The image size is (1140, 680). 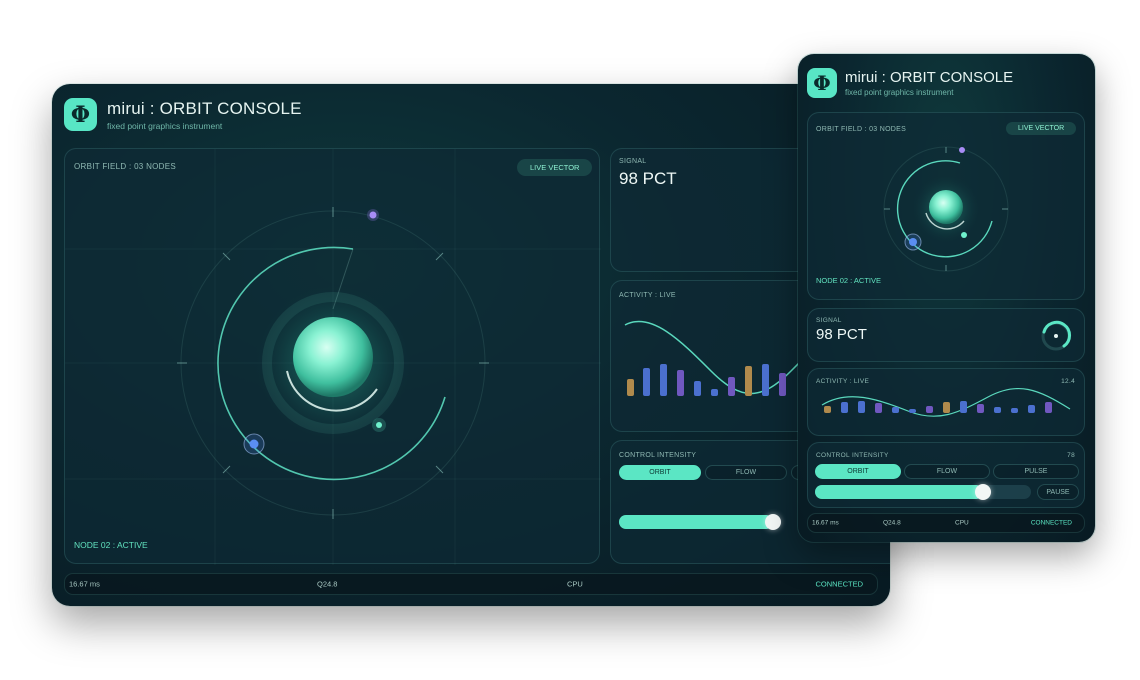 What do you see at coordinates (706, 380) in the screenshot?
I see `activity-bars` at bounding box center [706, 380].